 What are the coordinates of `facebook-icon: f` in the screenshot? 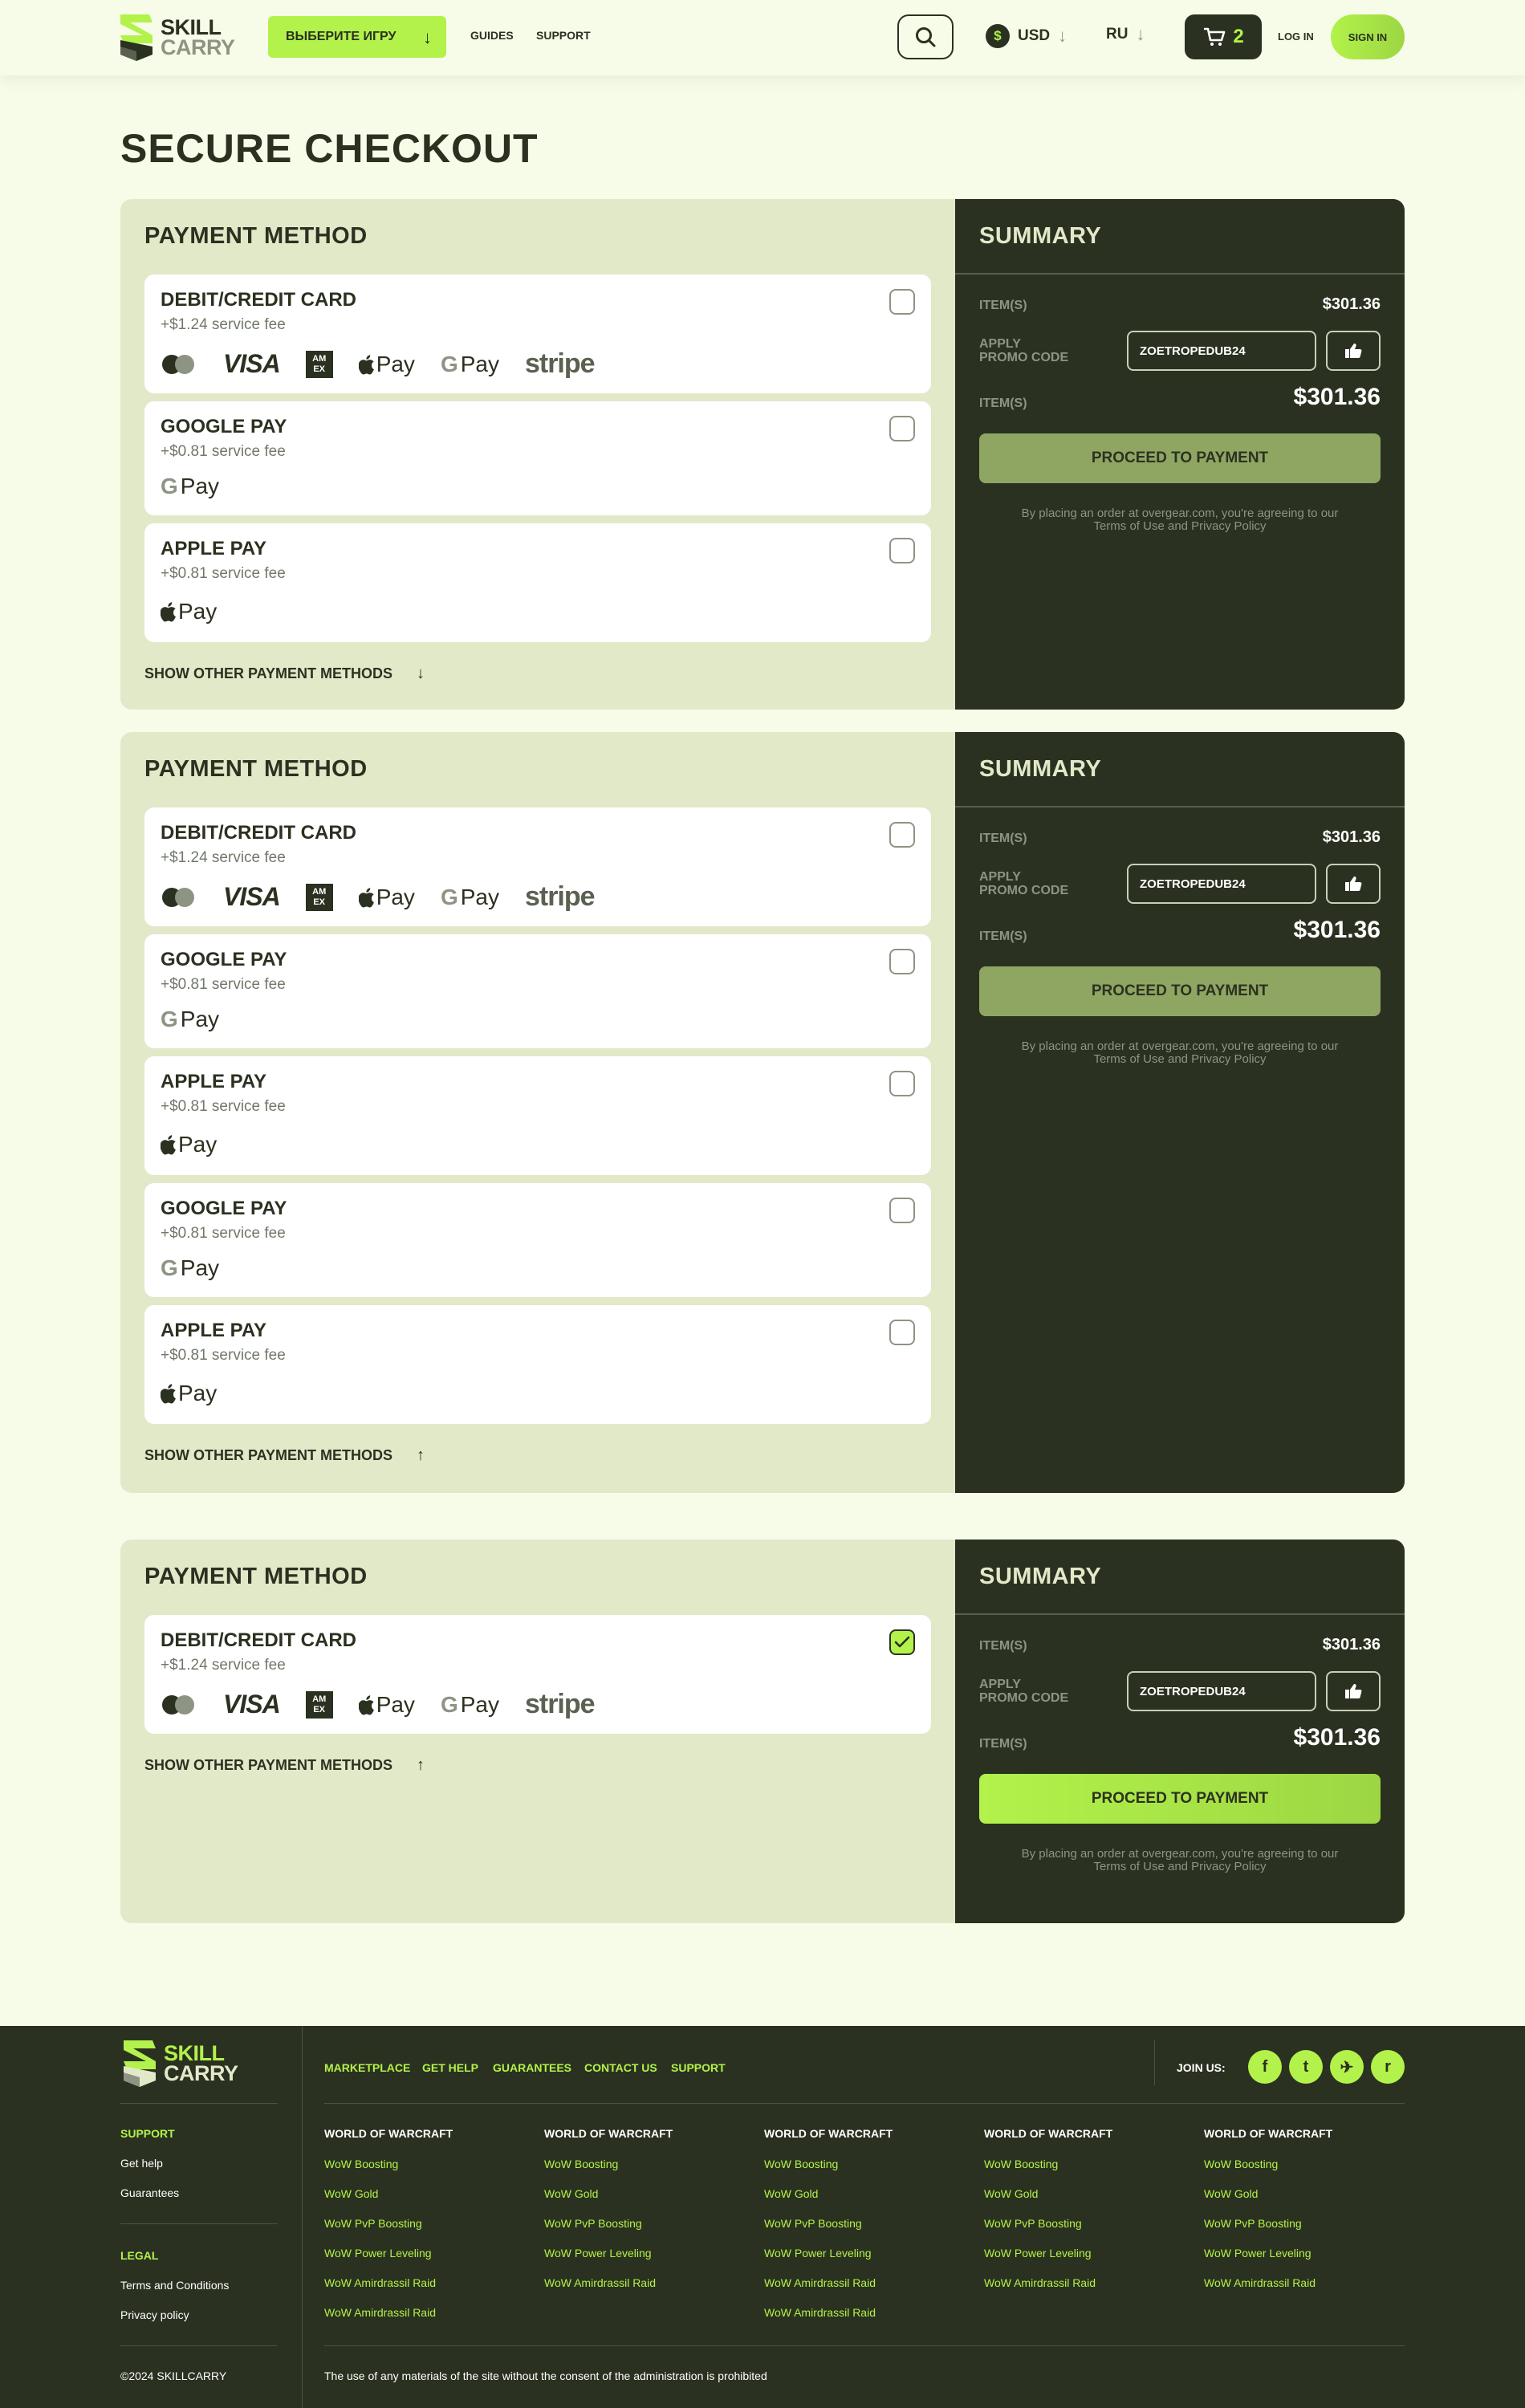 It's located at (1265, 2067).